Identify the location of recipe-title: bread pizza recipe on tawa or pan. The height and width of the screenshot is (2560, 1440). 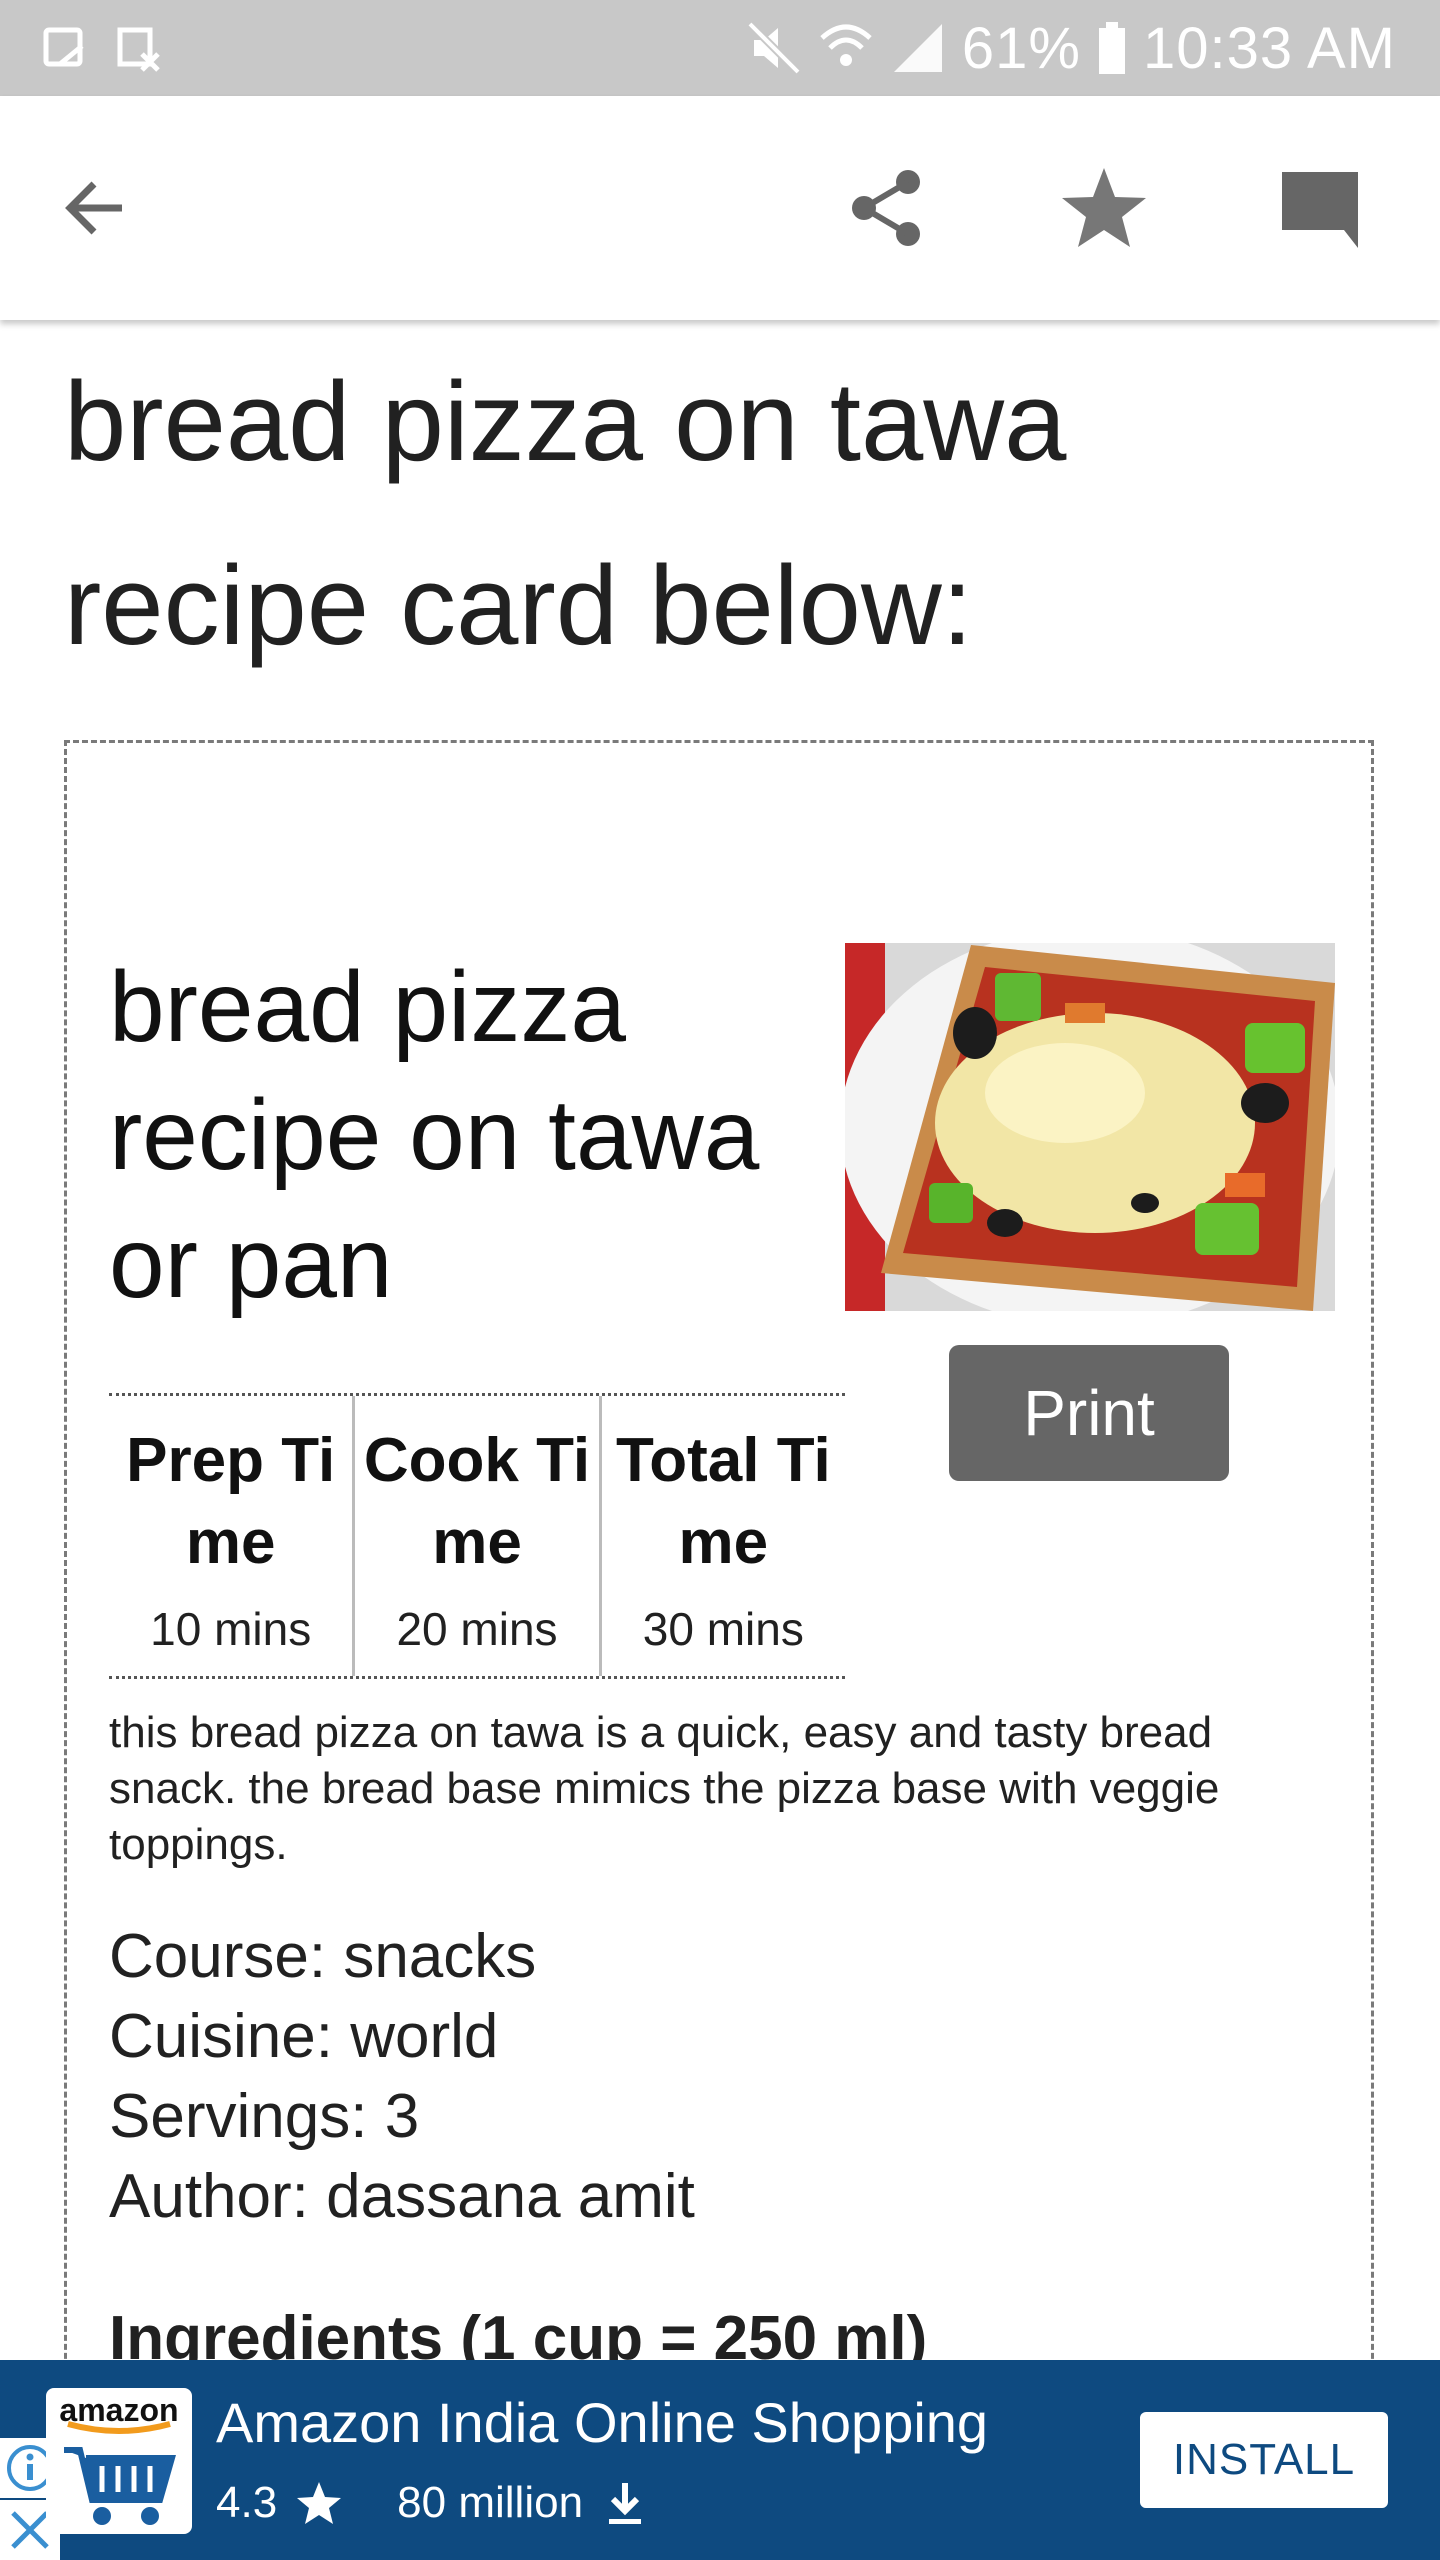
(434, 1135).